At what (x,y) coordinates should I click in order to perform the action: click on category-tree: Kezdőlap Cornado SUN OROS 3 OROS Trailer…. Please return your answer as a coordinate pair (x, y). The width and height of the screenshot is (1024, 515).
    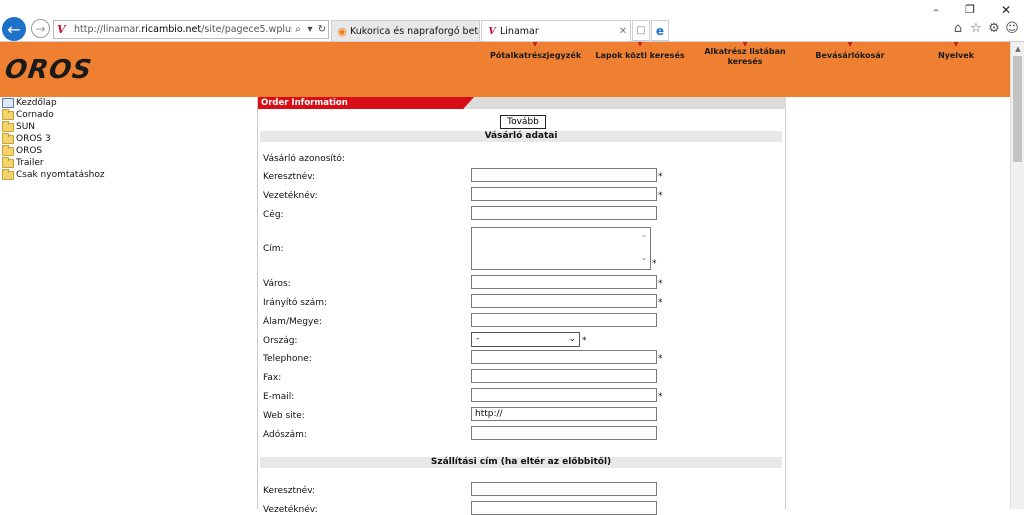
    Looking at the image, I should click on (127, 139).